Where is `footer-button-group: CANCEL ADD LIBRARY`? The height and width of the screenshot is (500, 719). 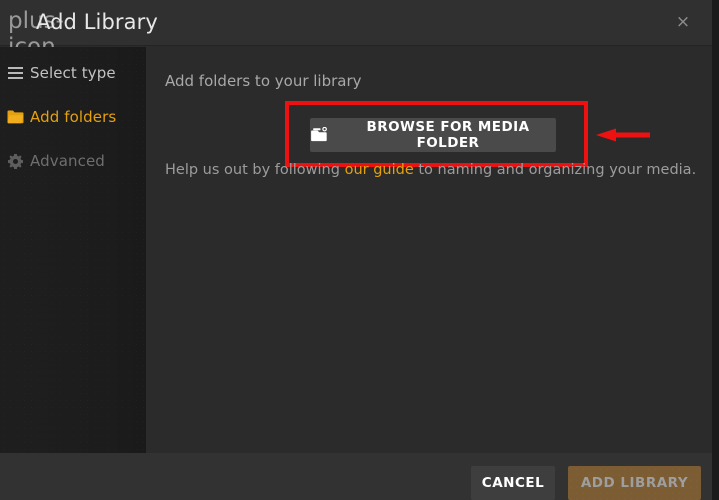
footer-button-group: CANCEL ADD LIBRARY is located at coordinates (586, 483).